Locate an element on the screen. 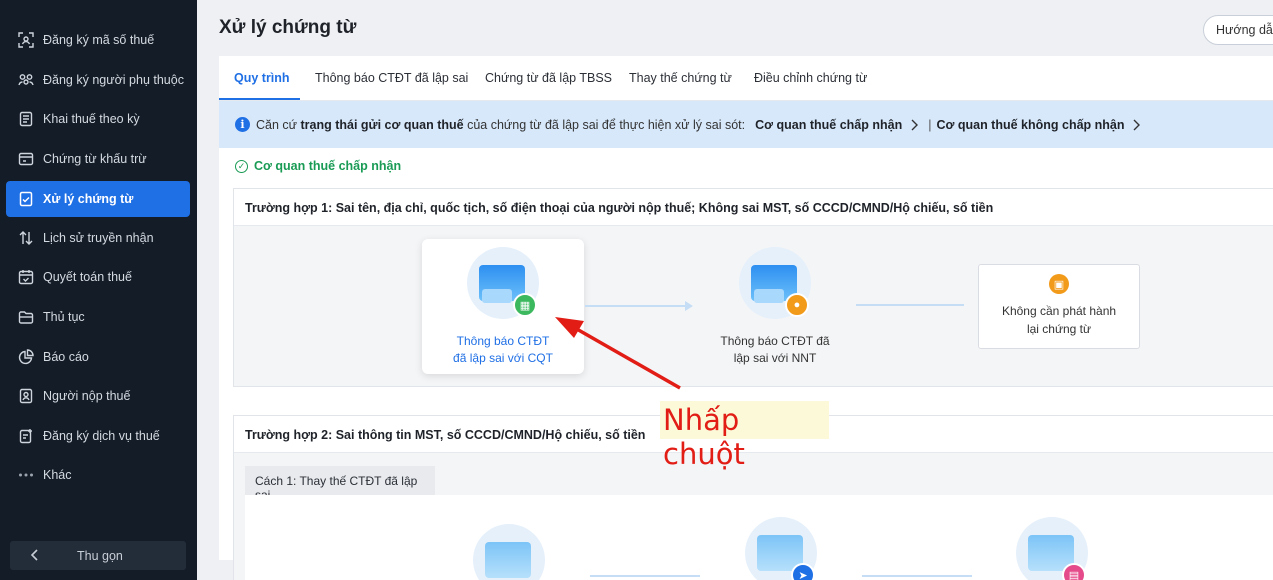 Image resolution: width=1273 pixels, height=580 pixels. click-annotation: Nhấp chuột is located at coordinates (744, 436).